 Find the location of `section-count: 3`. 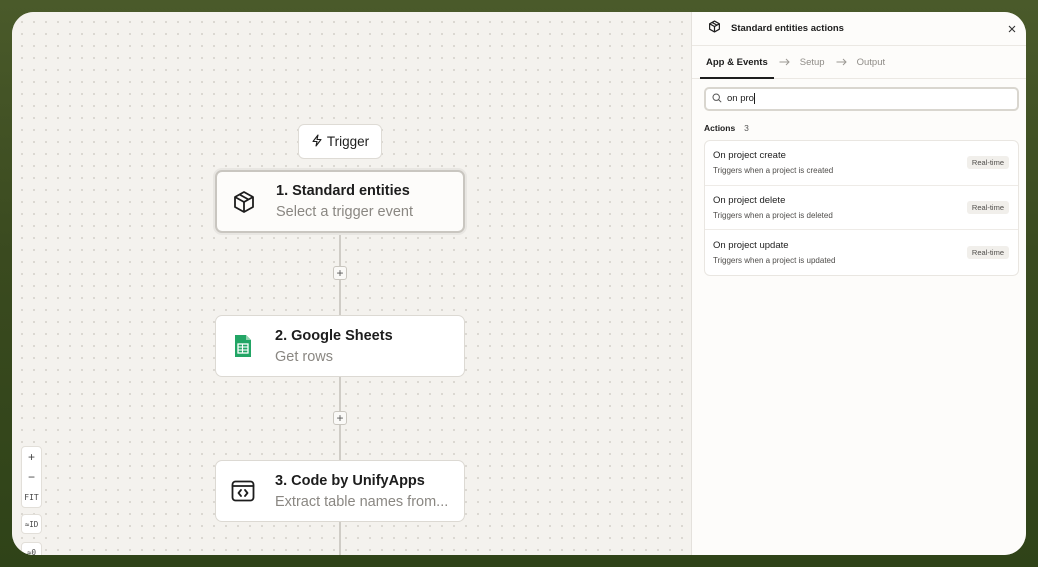

section-count: 3 is located at coordinates (746, 128).